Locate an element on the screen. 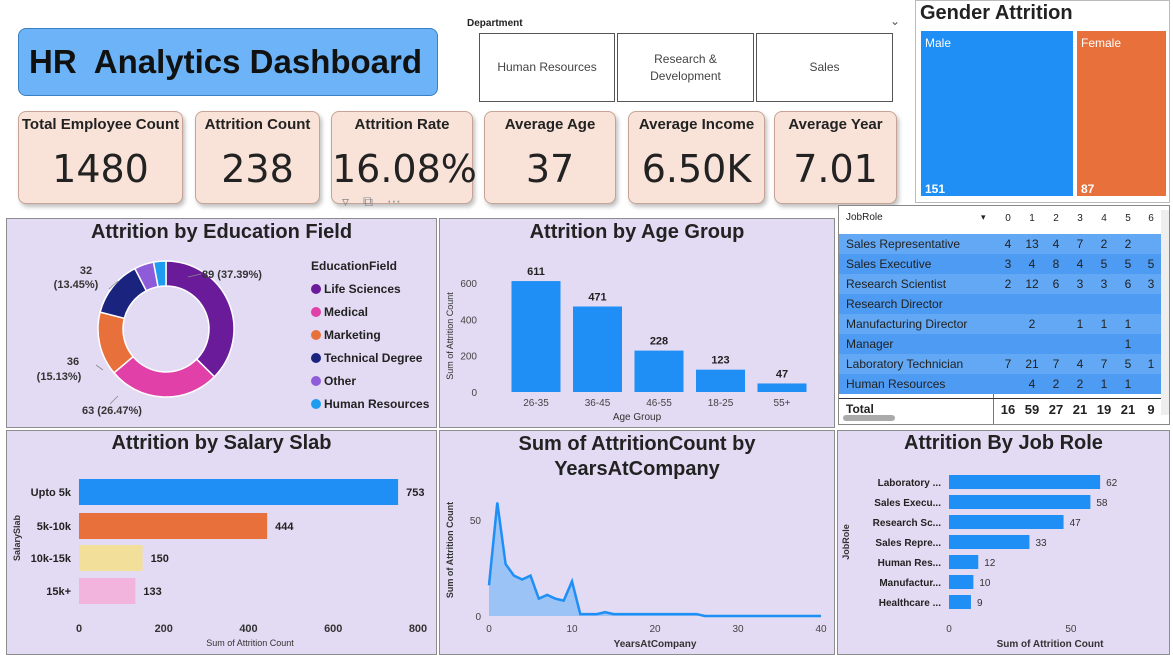  table-total-cell: 21 is located at coordinates (1080, 409).